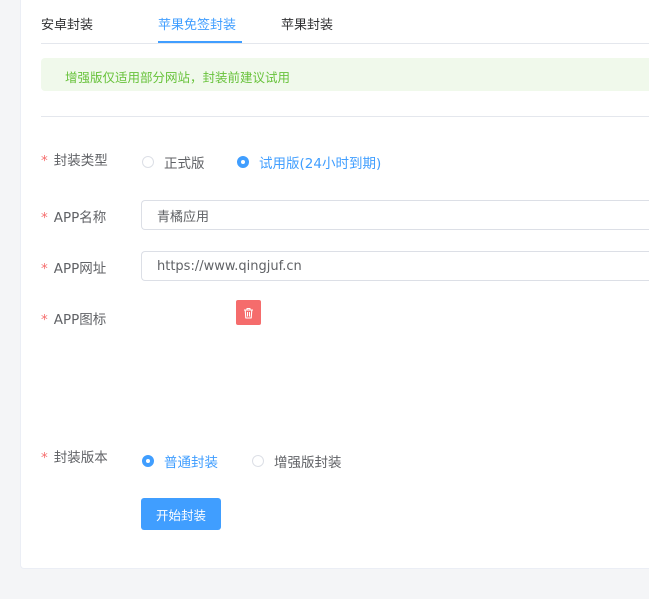 The image size is (649, 599). What do you see at coordinates (345, 74) in the screenshot?
I see `info-alert: 增强版仅适用部分网站，封装前建议试用` at bounding box center [345, 74].